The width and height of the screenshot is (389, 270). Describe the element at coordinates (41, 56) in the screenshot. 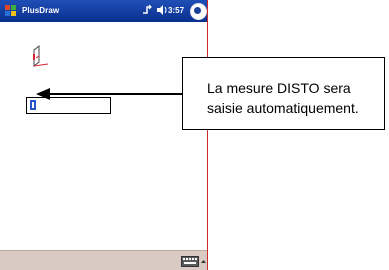

I see `disto-measure-icon` at that location.